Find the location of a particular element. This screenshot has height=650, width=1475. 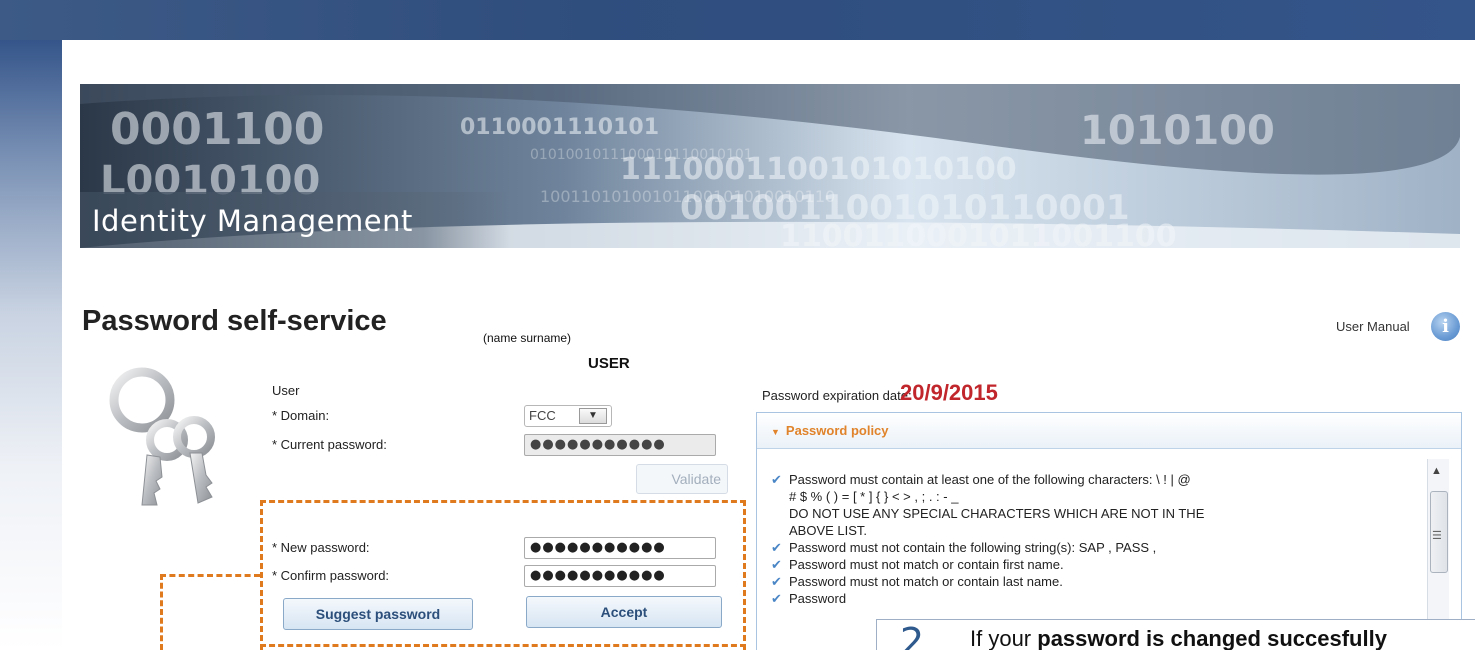

expiry-label: Password expiration date: is located at coordinates (837, 395).